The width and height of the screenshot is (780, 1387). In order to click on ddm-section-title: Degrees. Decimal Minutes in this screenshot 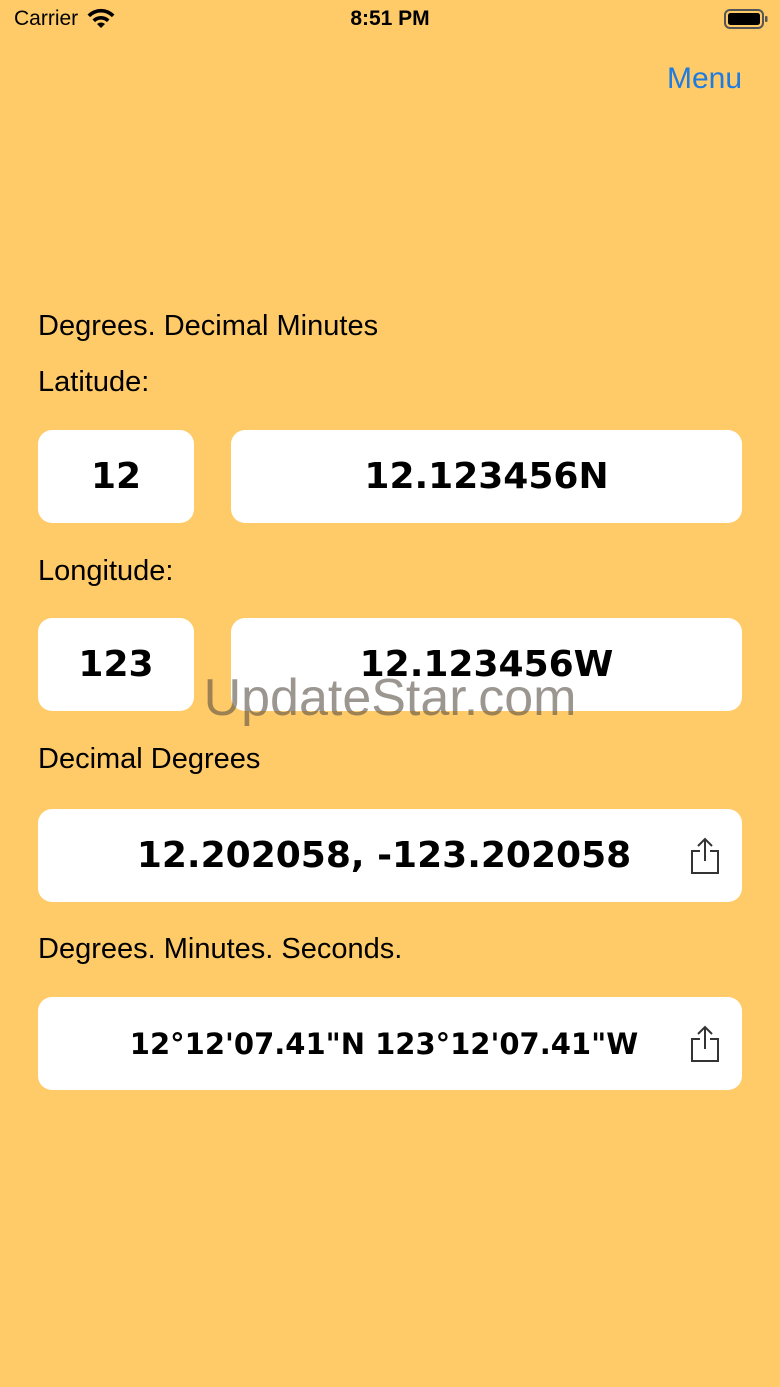, I will do `click(208, 326)`.